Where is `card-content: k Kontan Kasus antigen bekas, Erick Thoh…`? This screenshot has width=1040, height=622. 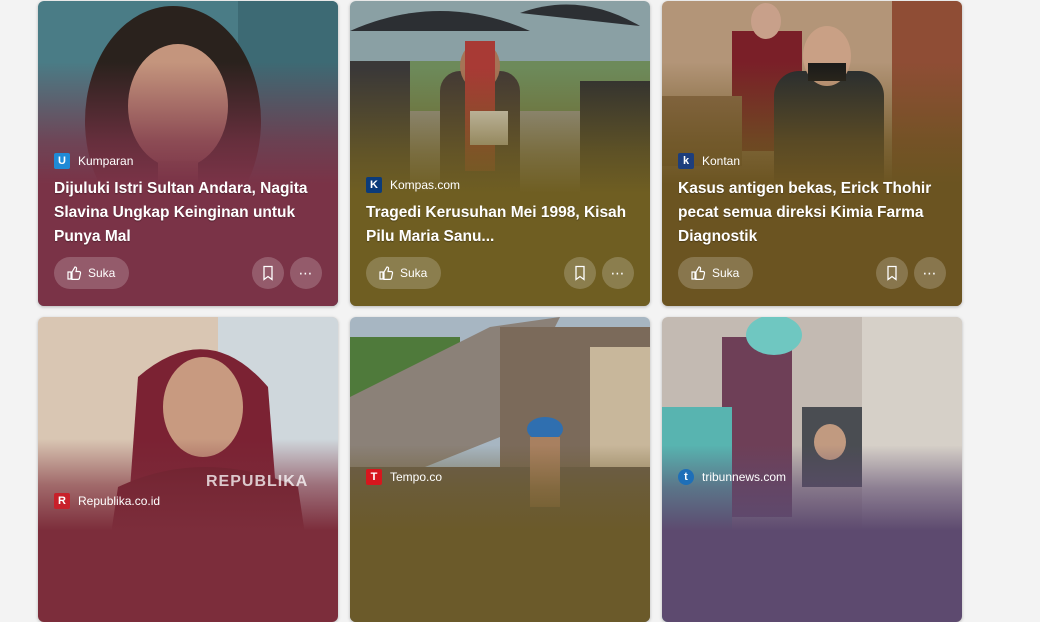 card-content: k Kontan Kasus antigen bekas, Erick Thoh… is located at coordinates (812, 228).